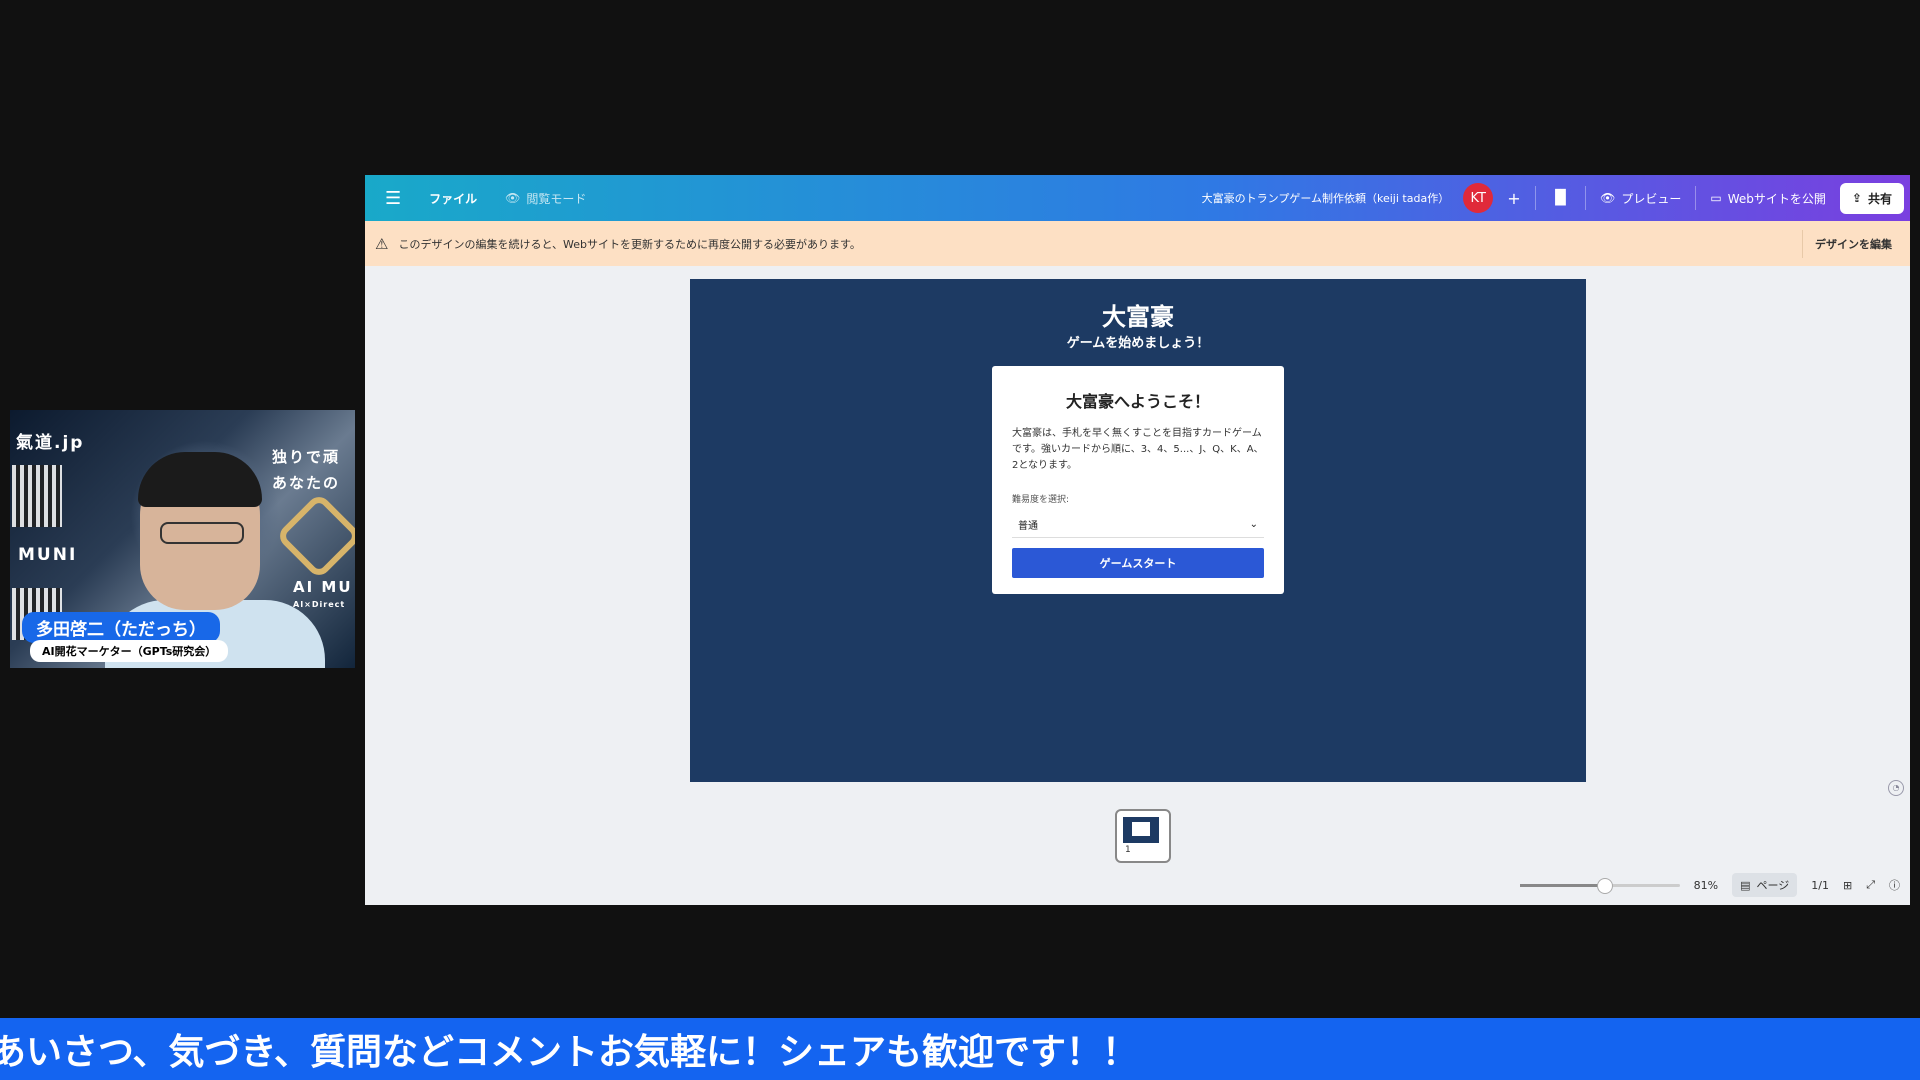 This screenshot has height=1080, width=1920. What do you see at coordinates (1138, 563) in the screenshot?
I see `game-start-button: ゲームスタート` at bounding box center [1138, 563].